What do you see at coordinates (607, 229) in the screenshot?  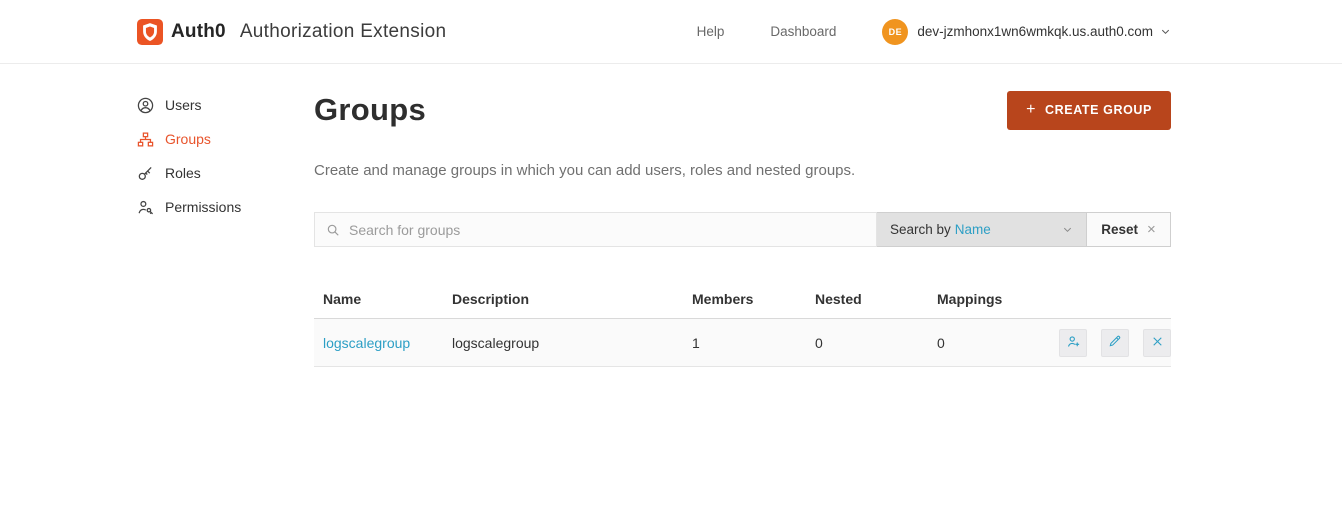 I see `search-input` at bounding box center [607, 229].